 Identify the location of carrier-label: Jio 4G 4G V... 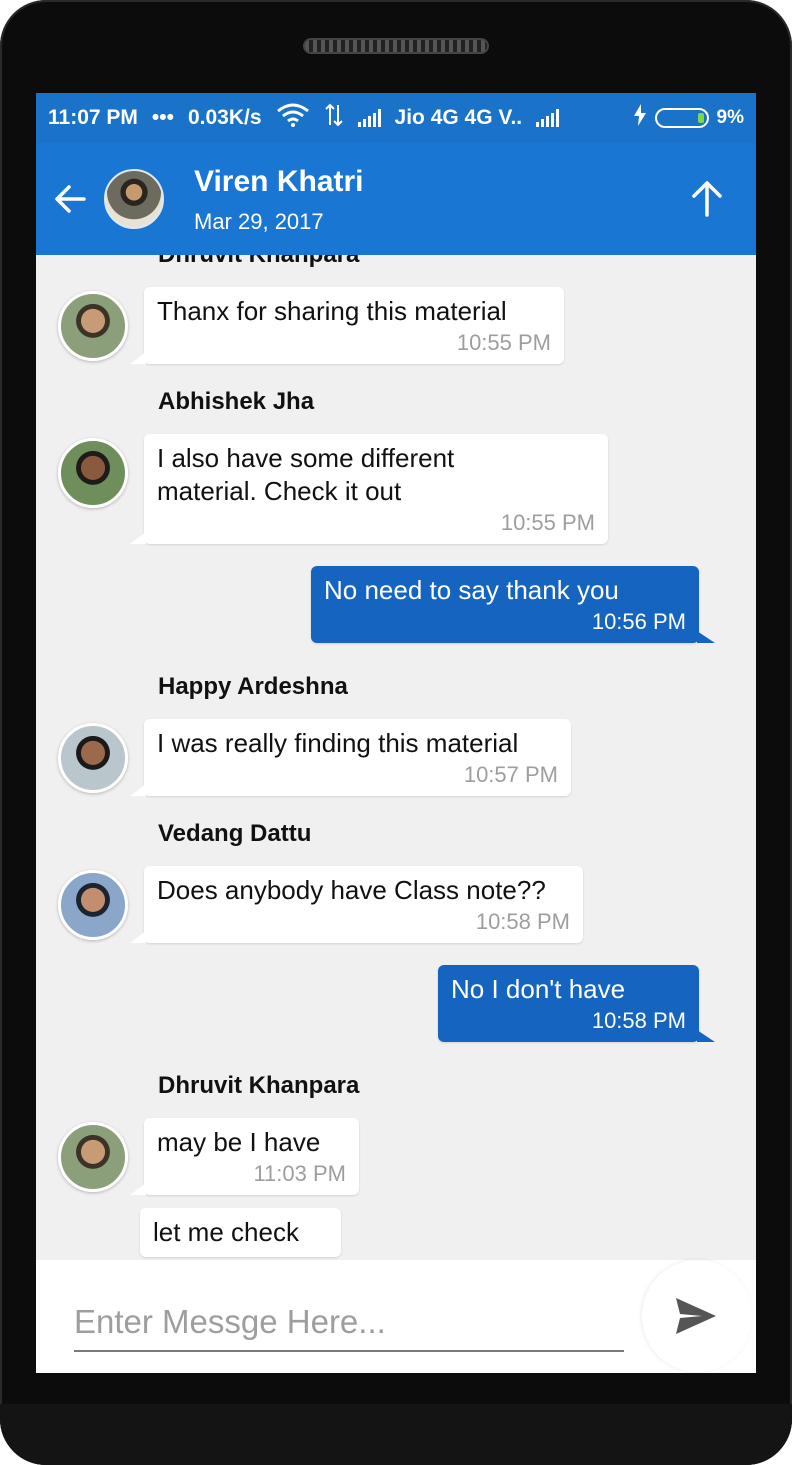
(458, 117).